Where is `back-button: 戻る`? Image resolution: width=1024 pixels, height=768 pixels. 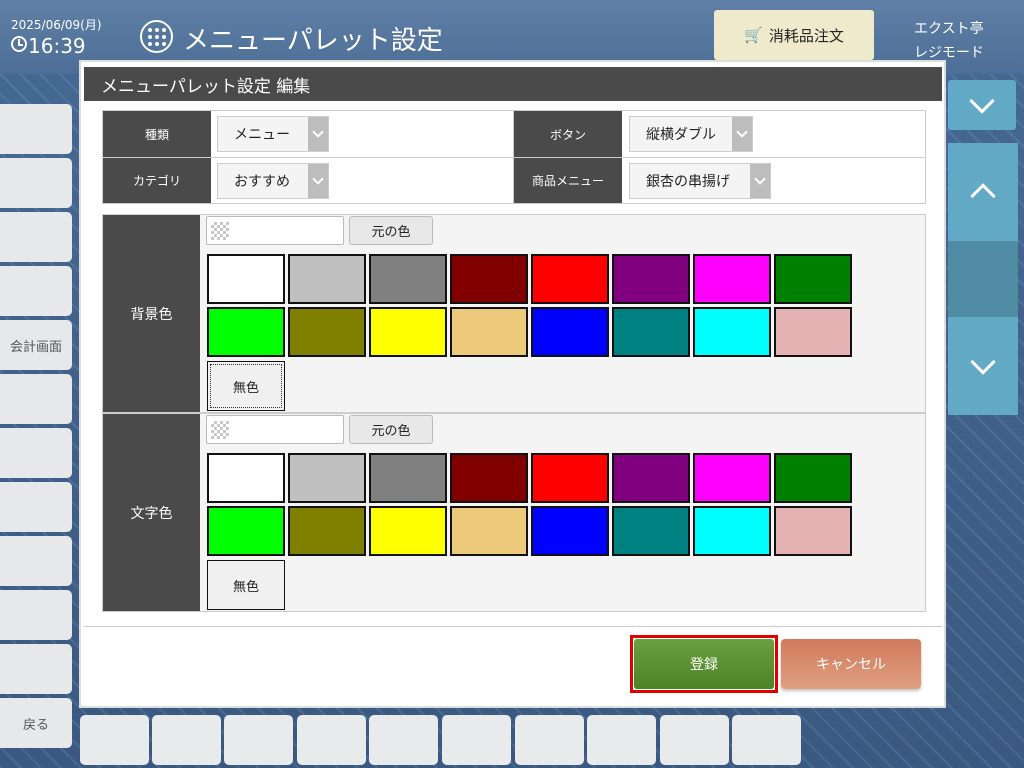
back-button: 戻る is located at coordinates (36, 723).